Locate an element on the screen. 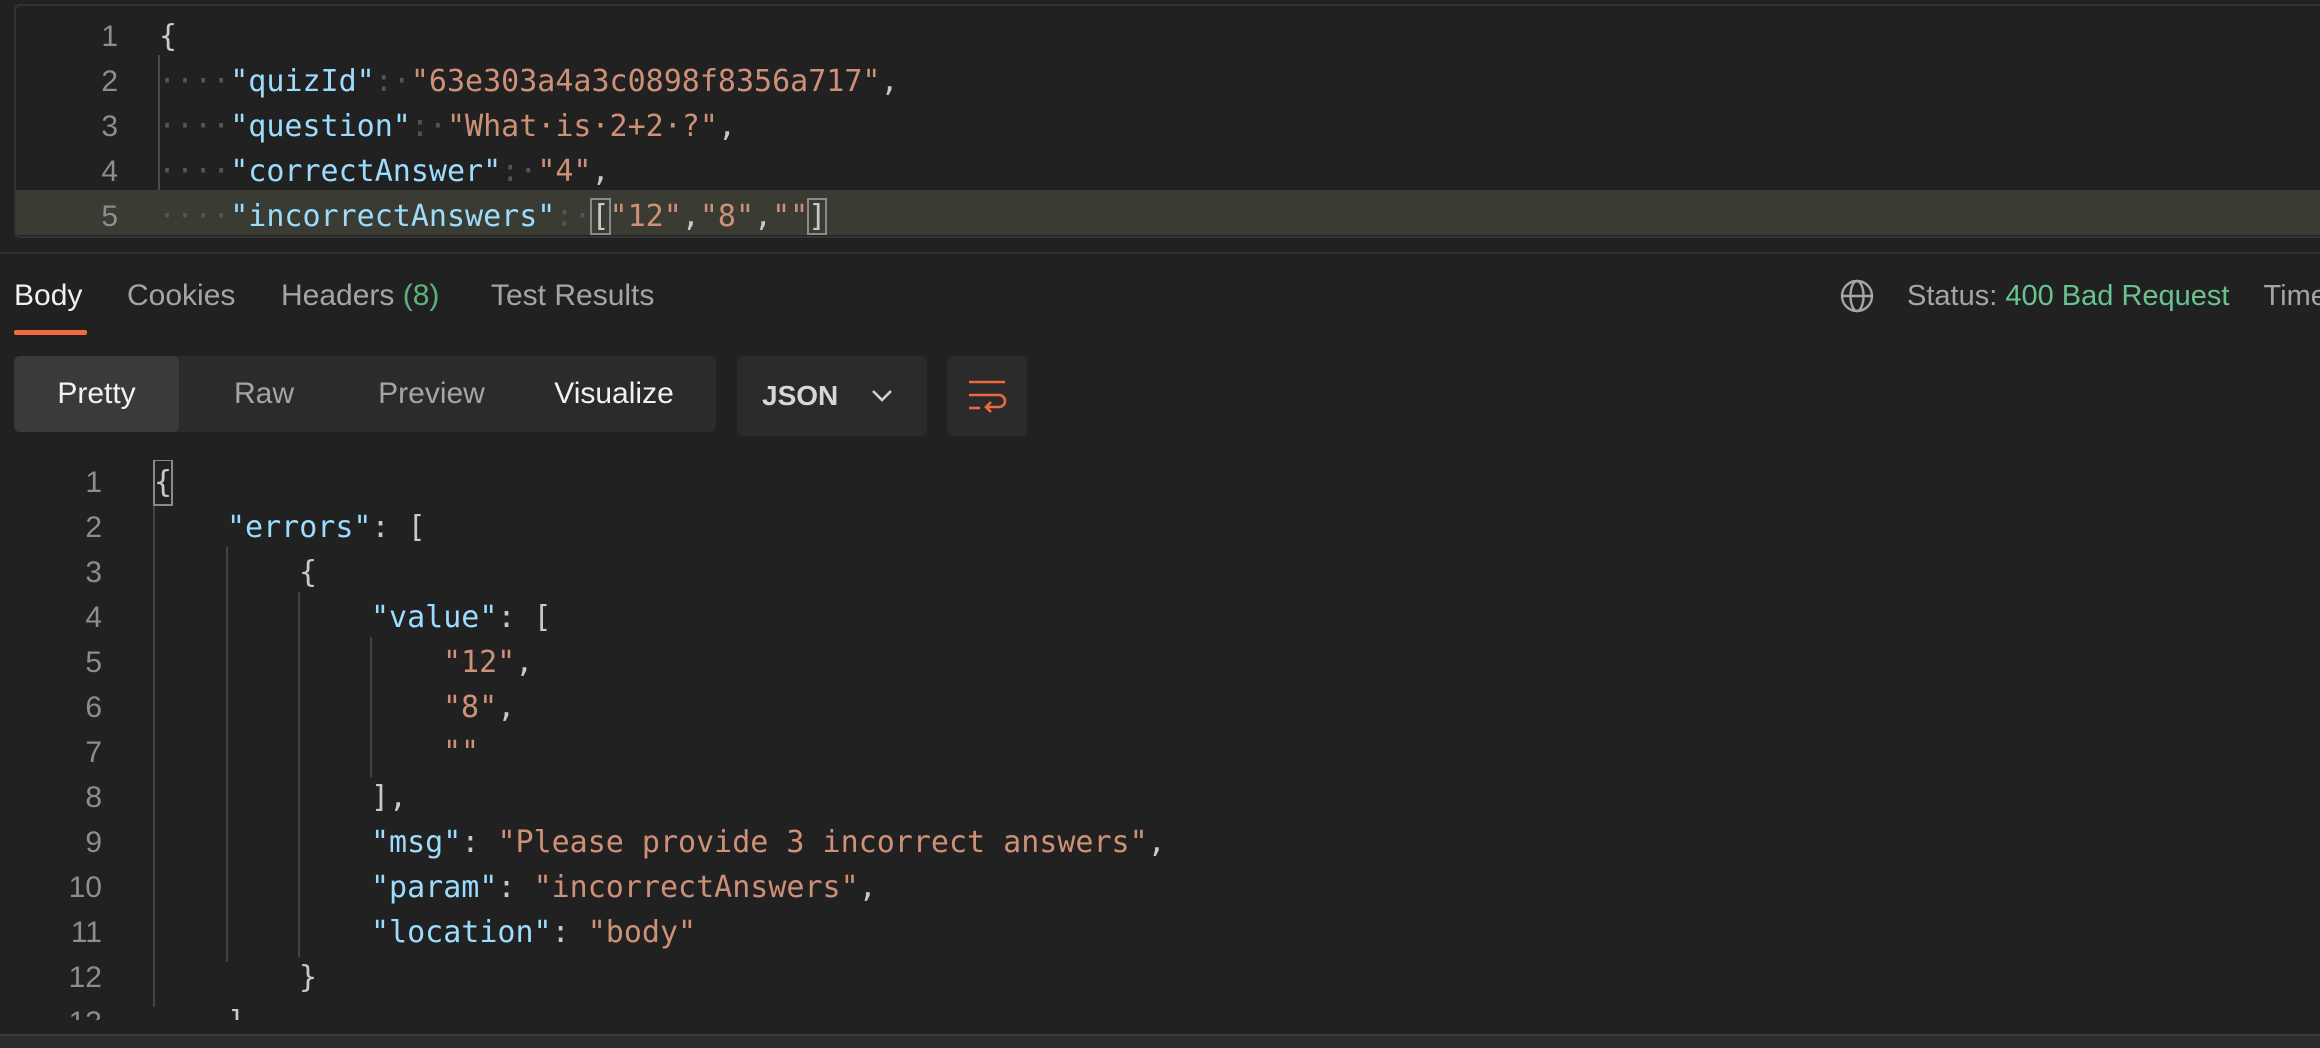  request-line-5-highlighted: 5 ····"incorrectAnswers":·["12","8",""] is located at coordinates (1168, 212).